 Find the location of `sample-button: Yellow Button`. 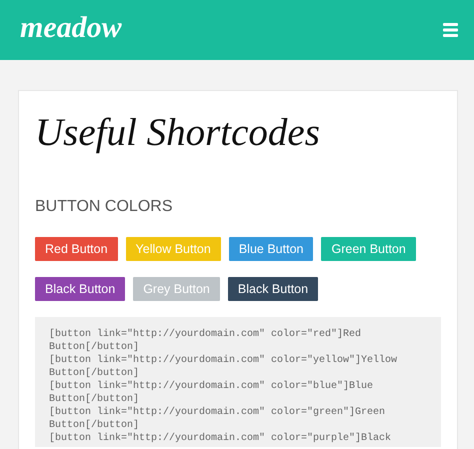

sample-button: Yellow Button is located at coordinates (173, 249).